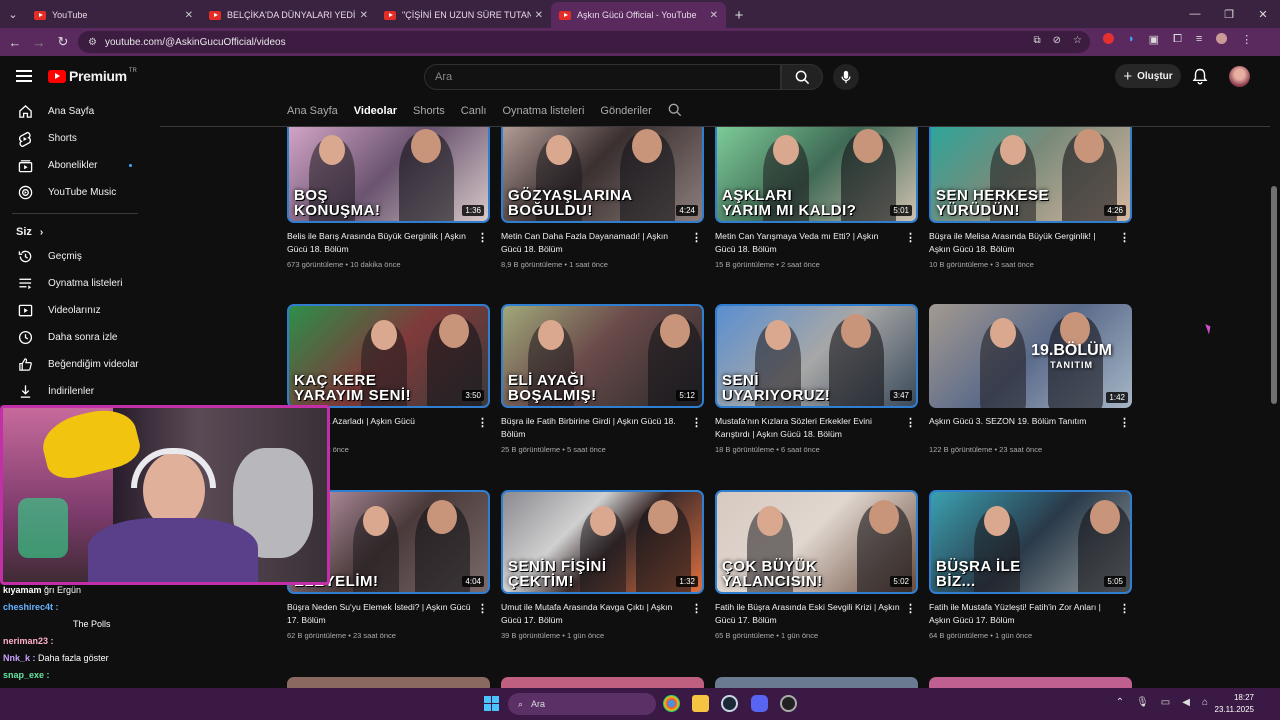  Describe the element at coordinates (543, 111) in the screenshot. I see `tab-playlists: Oynatma listeleri` at that location.